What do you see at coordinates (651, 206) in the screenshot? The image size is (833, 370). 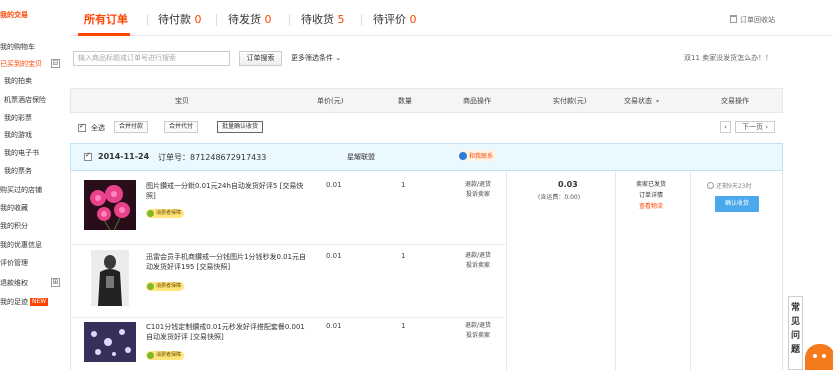 I see `view-logistics-link: 查看物流` at bounding box center [651, 206].